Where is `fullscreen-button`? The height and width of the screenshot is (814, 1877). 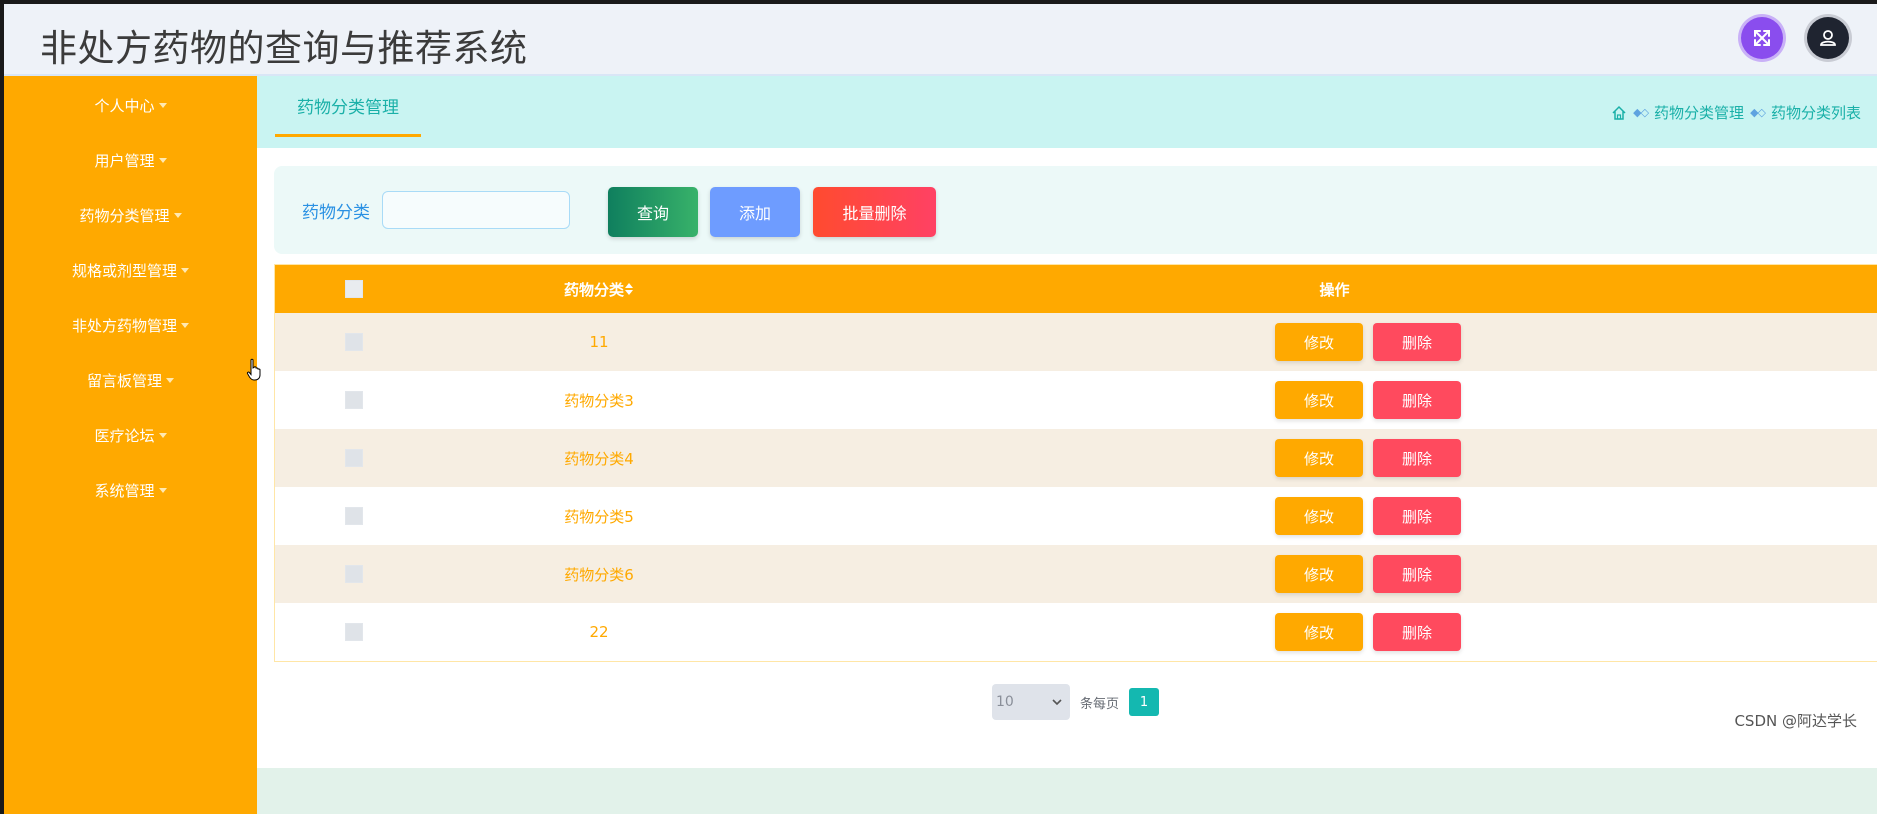 fullscreen-button is located at coordinates (1762, 38).